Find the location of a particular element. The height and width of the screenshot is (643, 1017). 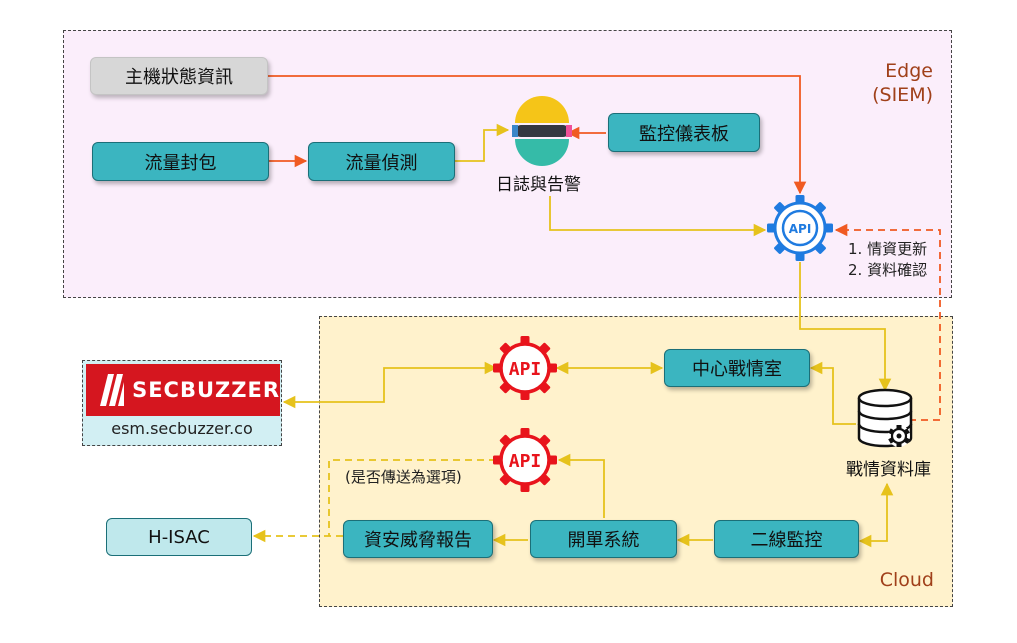

sync-step1-label: 1. 情資更新 is located at coordinates (888, 249).